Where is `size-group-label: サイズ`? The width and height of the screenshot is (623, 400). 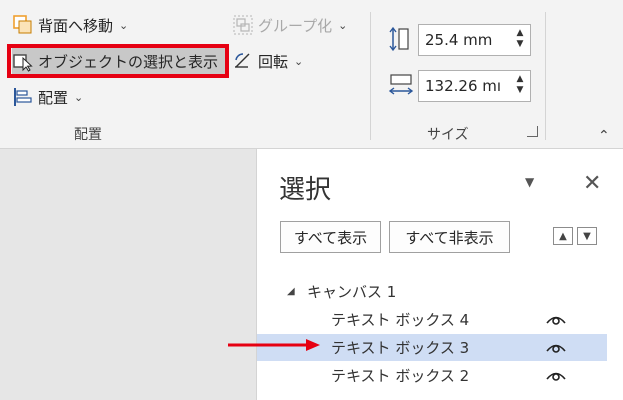
size-group-label: サイズ is located at coordinates (448, 135).